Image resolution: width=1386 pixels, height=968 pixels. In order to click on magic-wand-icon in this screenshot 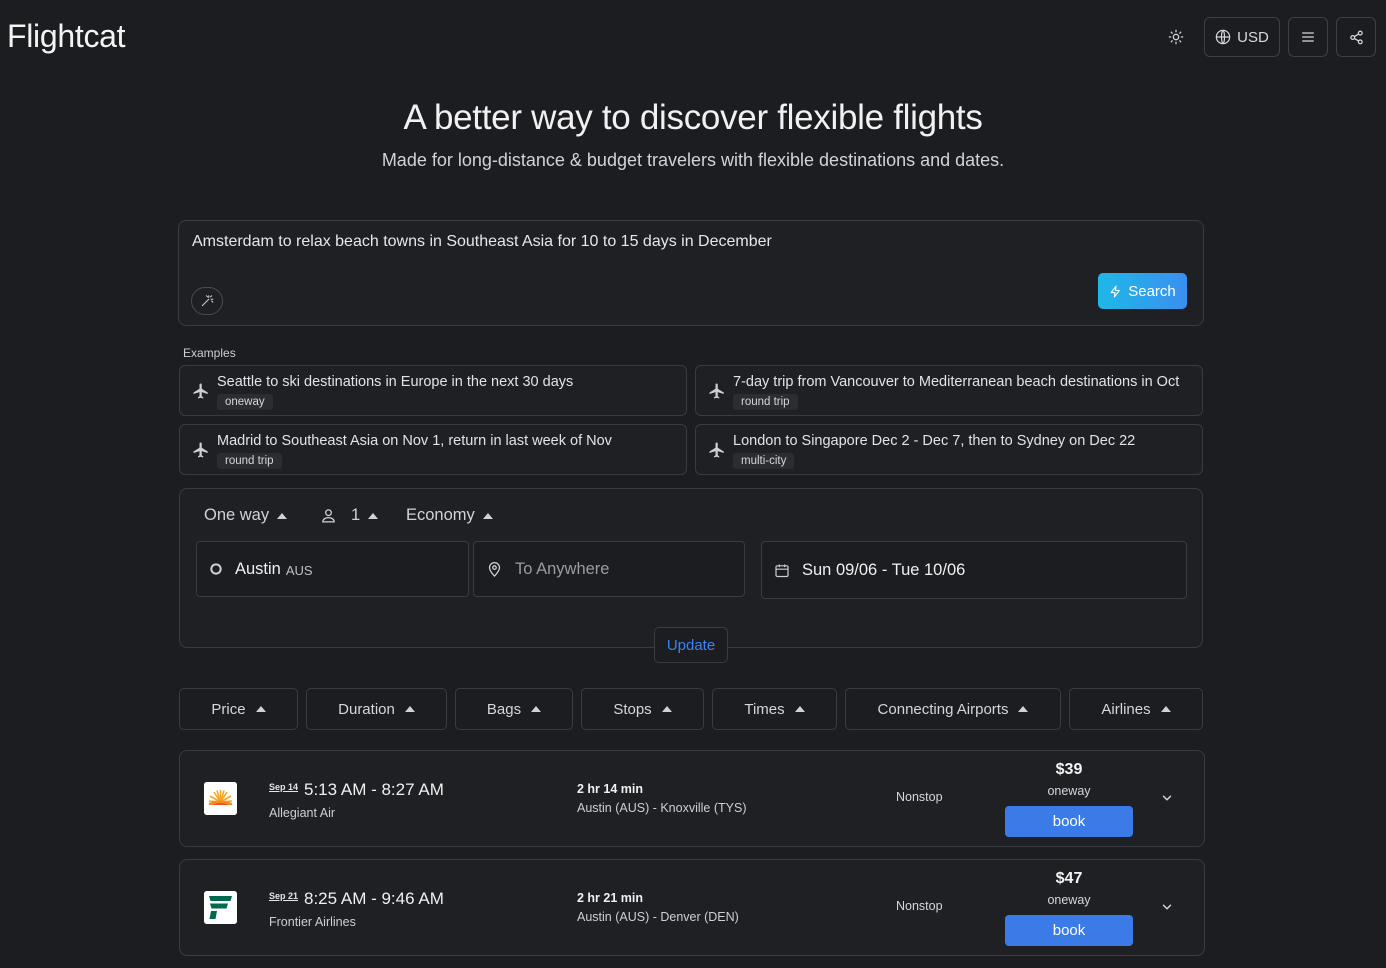, I will do `click(207, 301)`.